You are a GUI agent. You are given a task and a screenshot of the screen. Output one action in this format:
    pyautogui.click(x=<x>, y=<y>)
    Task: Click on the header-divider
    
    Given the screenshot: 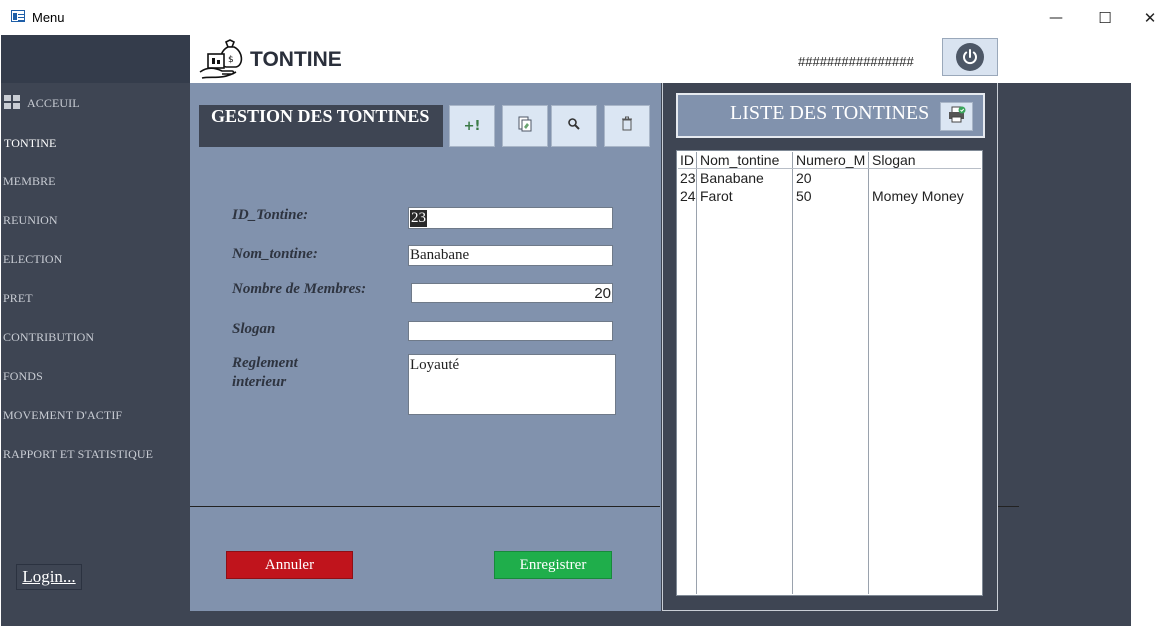 What is the action you would take?
    pyautogui.click(x=829, y=168)
    